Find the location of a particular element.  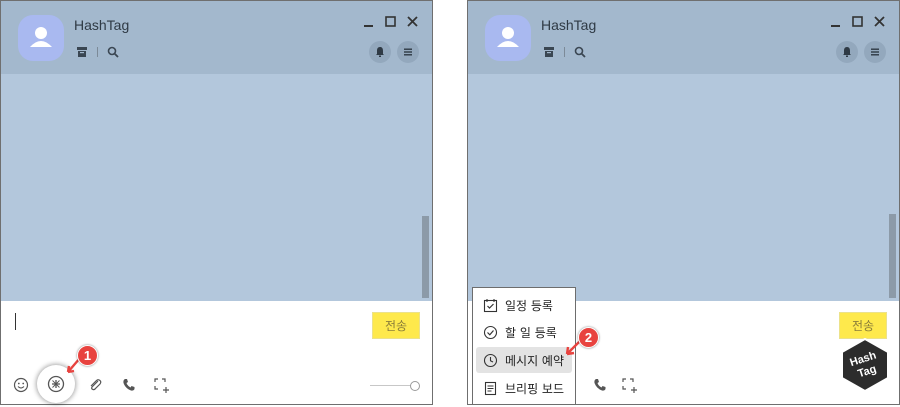

menu-item-label: 일정 등록 is located at coordinates (529, 305).